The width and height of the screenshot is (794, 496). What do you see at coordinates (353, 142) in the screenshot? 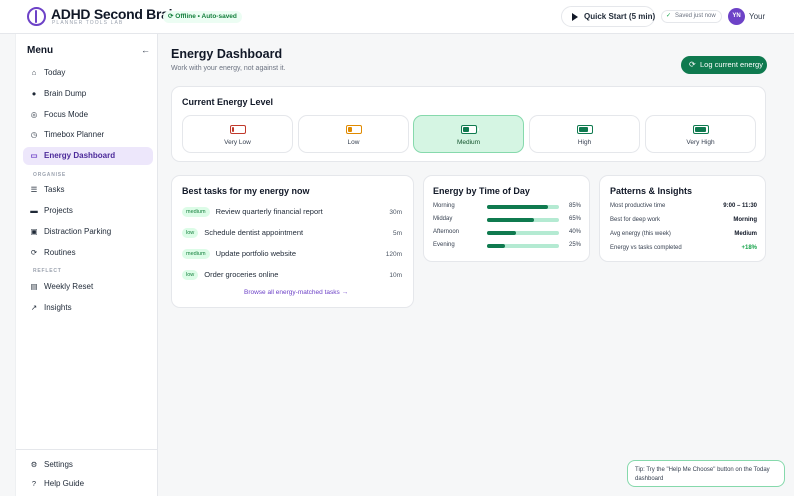
I see `energy-level-label: Low` at bounding box center [353, 142].